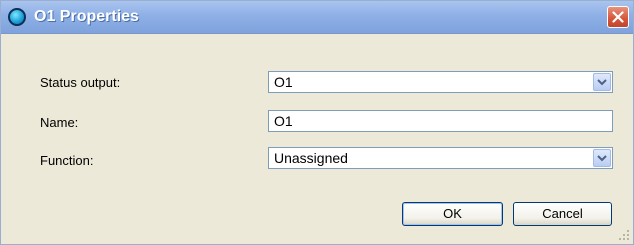 The width and height of the screenshot is (634, 245). I want to click on name-value: O1, so click(283, 121).